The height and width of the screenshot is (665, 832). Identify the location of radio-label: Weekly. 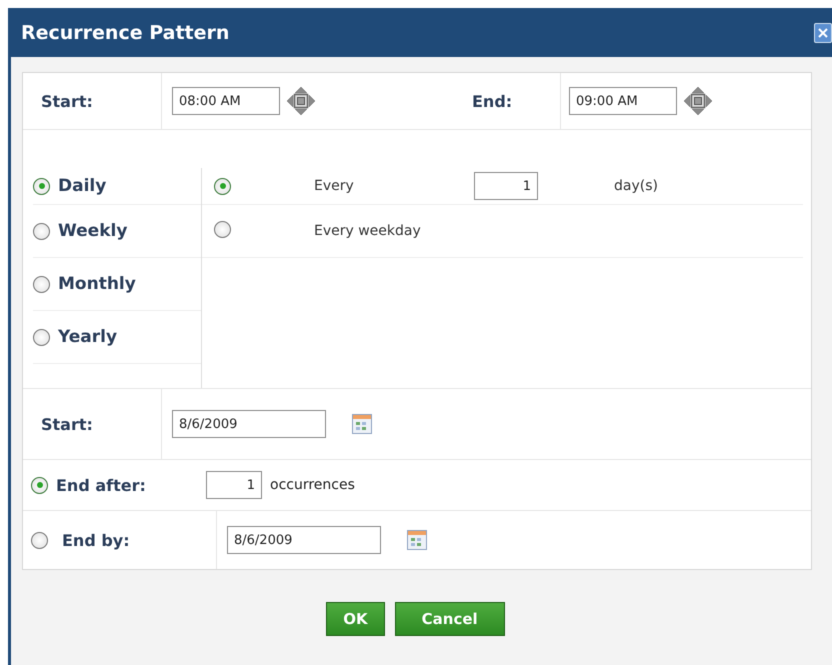
(93, 231).